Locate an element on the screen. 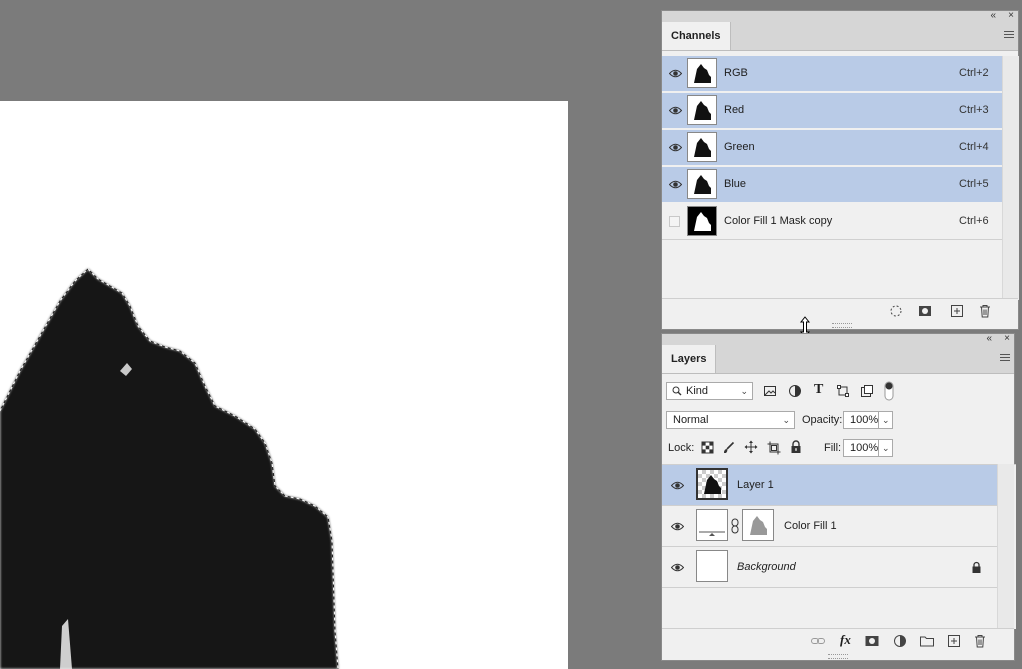 The height and width of the screenshot is (669, 1022). layer-row-layer-1: Layer 1 is located at coordinates (829, 485).